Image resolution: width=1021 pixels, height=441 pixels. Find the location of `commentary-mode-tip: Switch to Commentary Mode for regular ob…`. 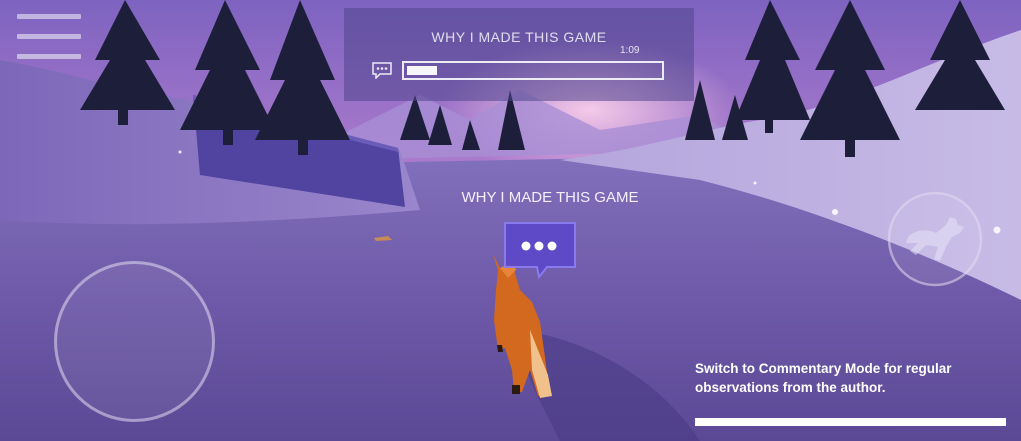

commentary-mode-tip: Switch to Commentary Mode for regular ob… is located at coordinates (823, 378).